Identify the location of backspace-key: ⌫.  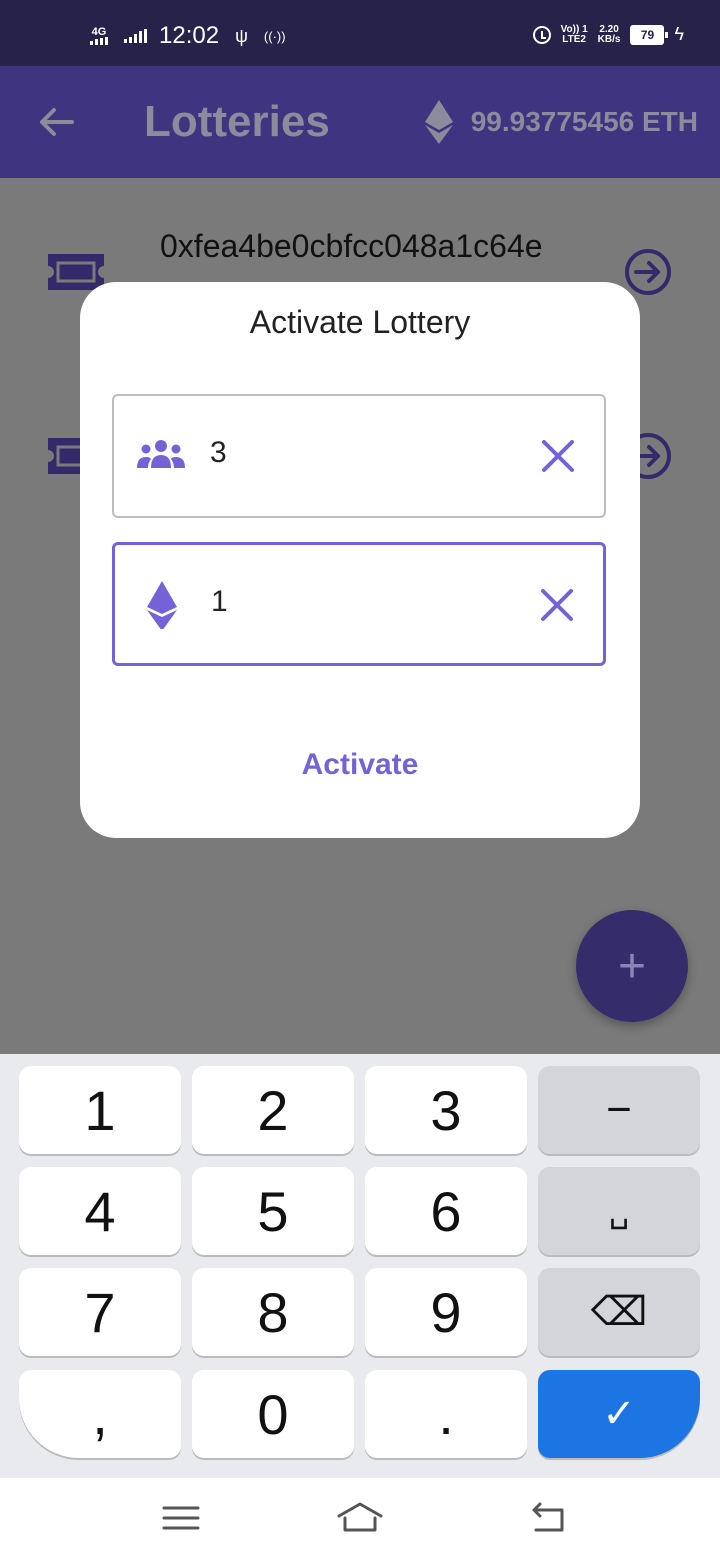
(619, 1312).